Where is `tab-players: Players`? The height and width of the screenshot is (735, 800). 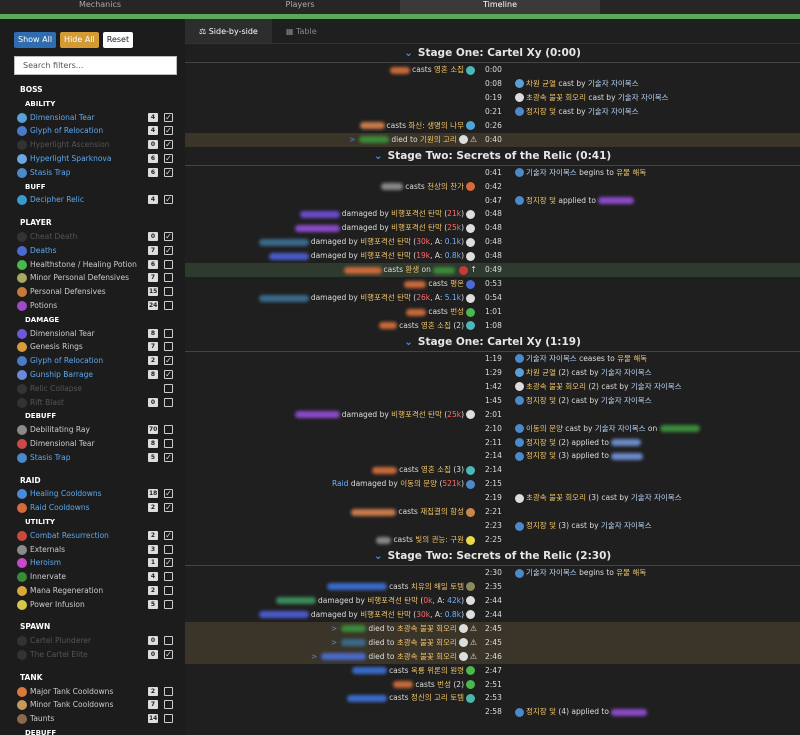
tab-players: Players is located at coordinates (300, 7).